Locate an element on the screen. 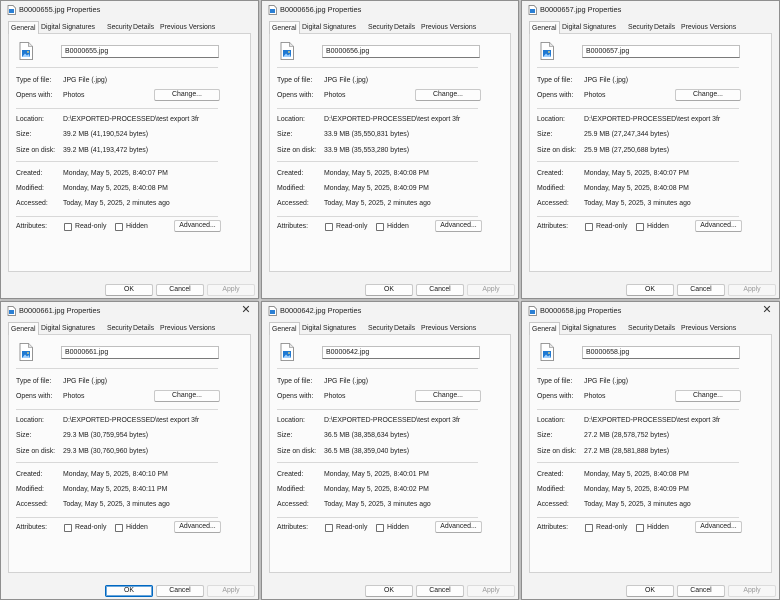 The image size is (780, 600). filename-field: B0000642.jpg is located at coordinates (401, 352).